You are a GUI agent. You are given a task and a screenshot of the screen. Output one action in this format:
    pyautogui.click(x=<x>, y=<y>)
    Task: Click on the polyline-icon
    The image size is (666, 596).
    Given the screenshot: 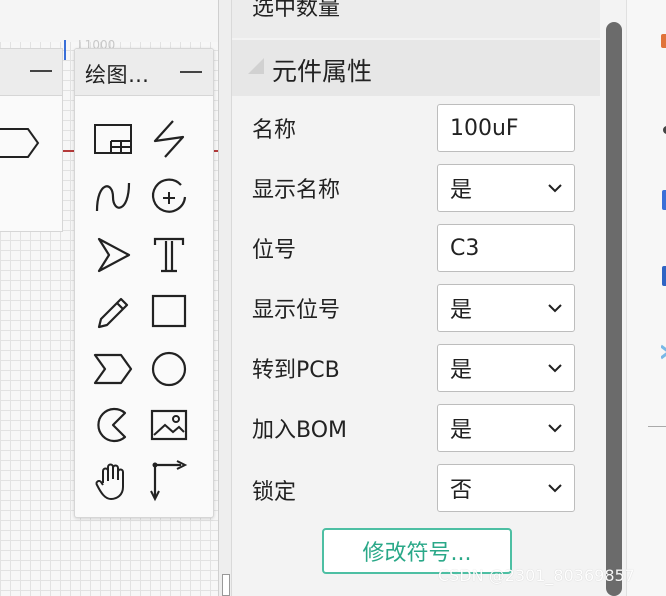 What is the action you would take?
    pyautogui.click(x=169, y=481)
    